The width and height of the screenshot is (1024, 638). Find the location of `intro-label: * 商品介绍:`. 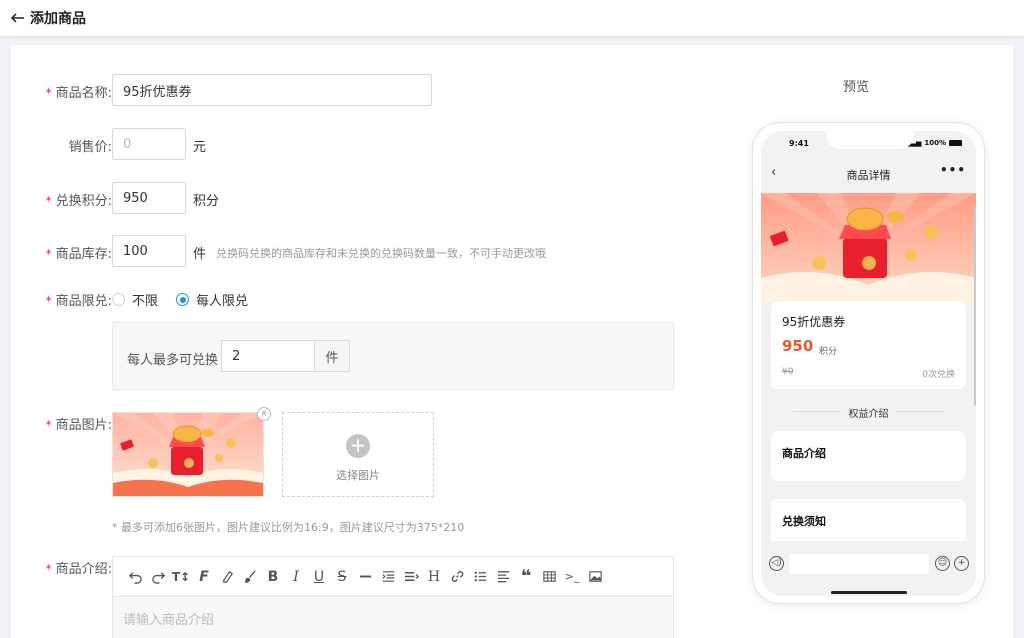

intro-label: * 商品介绍: is located at coordinates (78, 569).